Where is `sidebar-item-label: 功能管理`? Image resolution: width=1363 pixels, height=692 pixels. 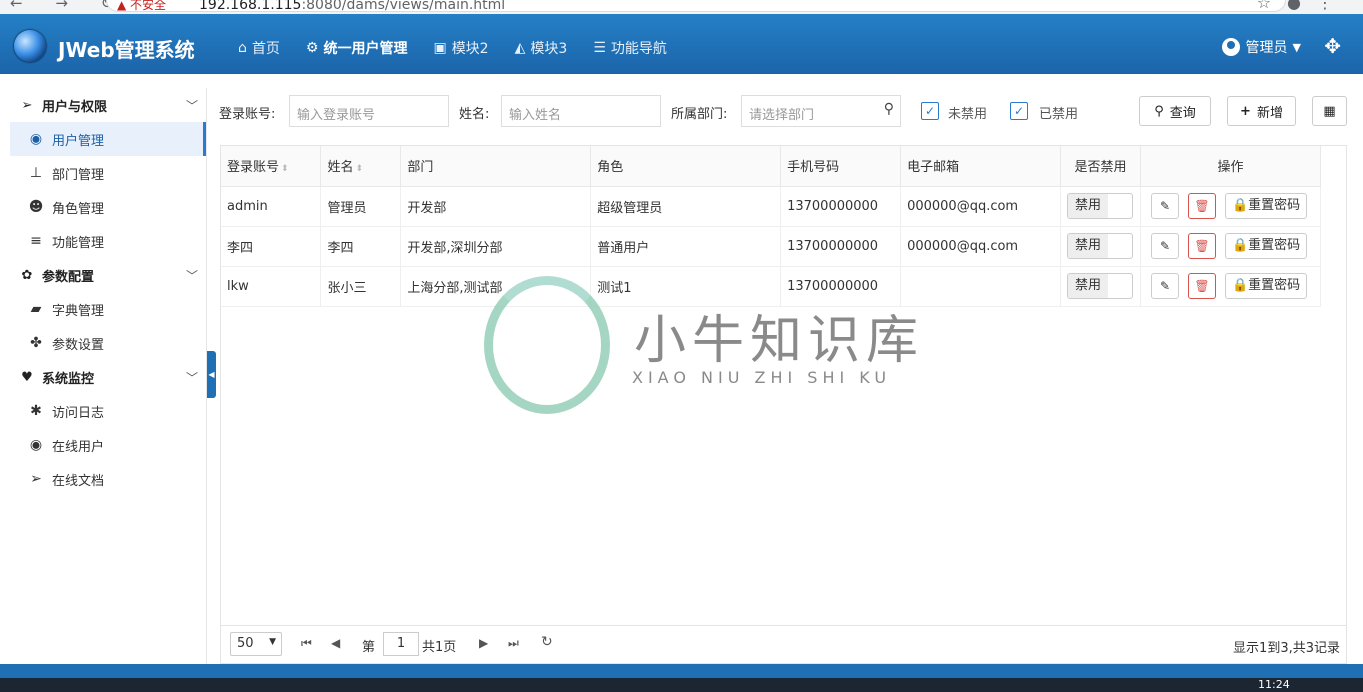
sidebar-item-label: 功能管理 is located at coordinates (78, 243).